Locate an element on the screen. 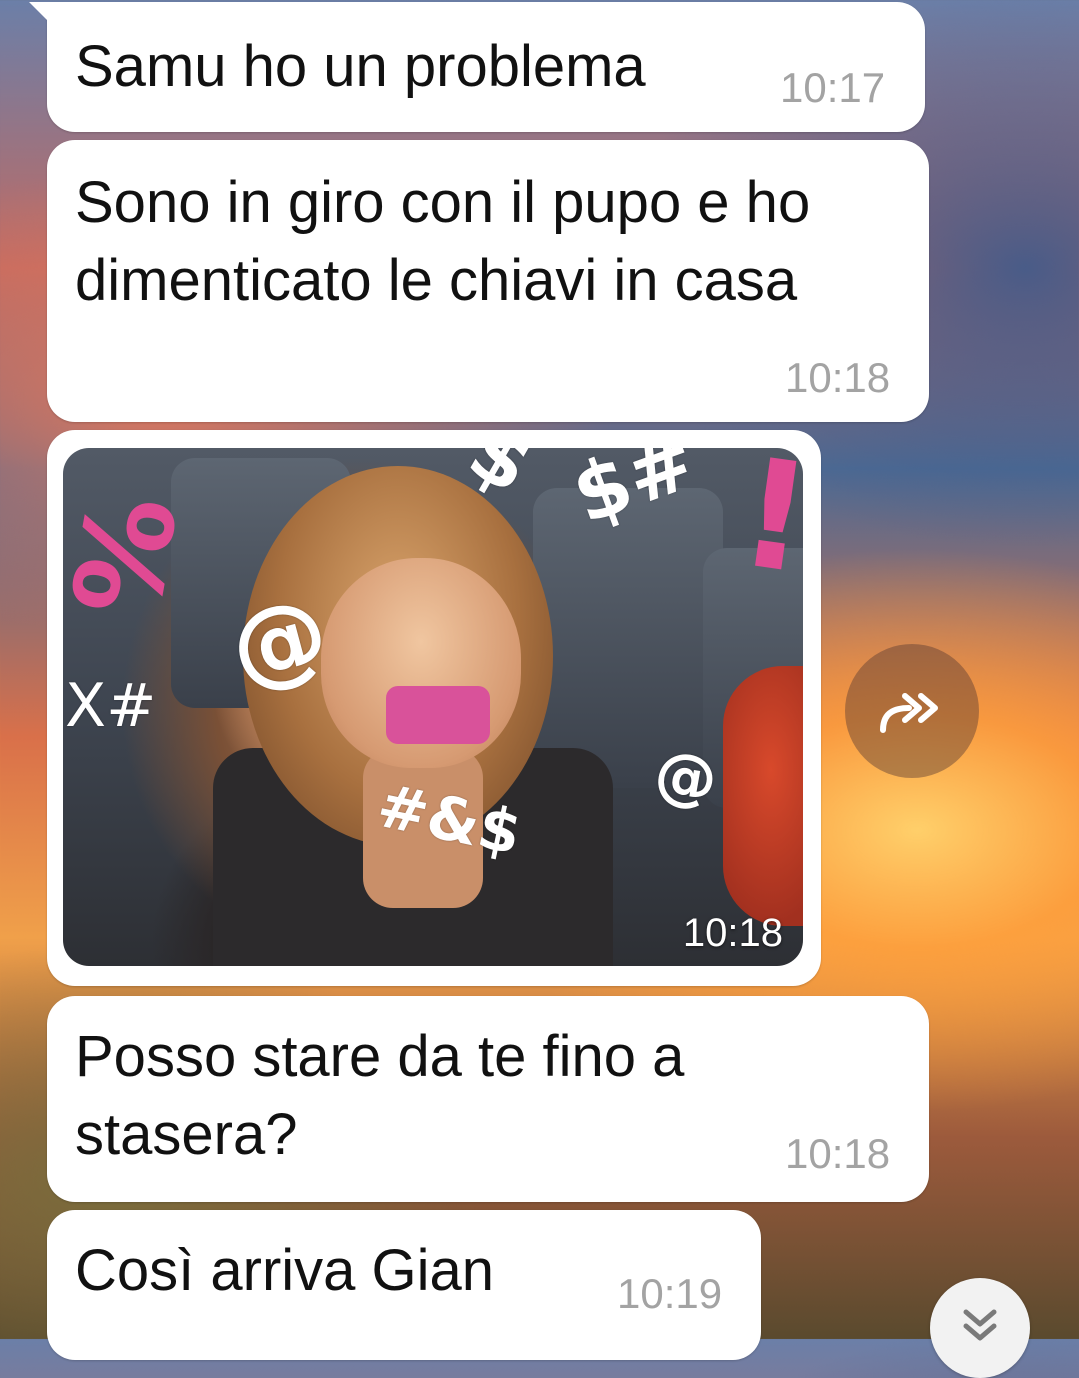 This screenshot has width=1079, height=1378. person-red is located at coordinates (763, 796).